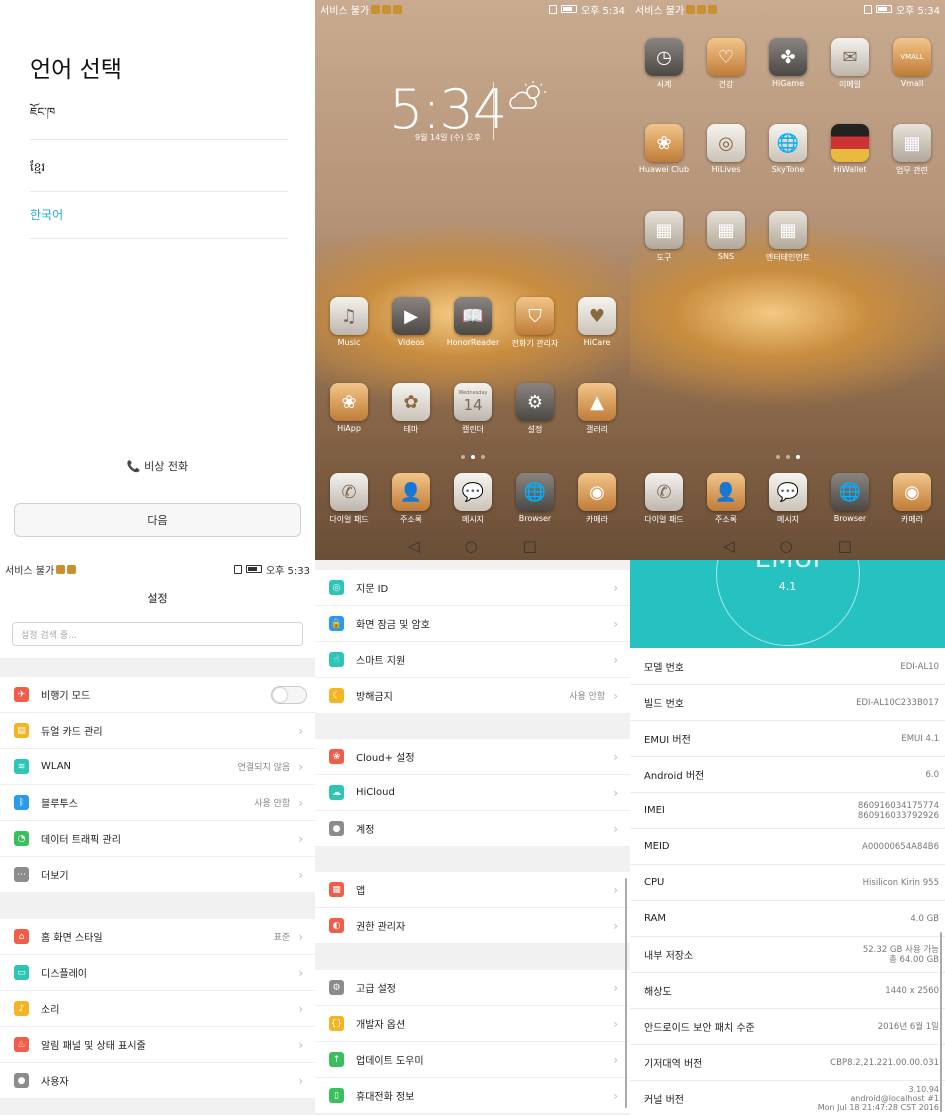  Describe the element at coordinates (157, 875) in the screenshot. I see `settings-more: ⋯ 더보기 ›` at that location.